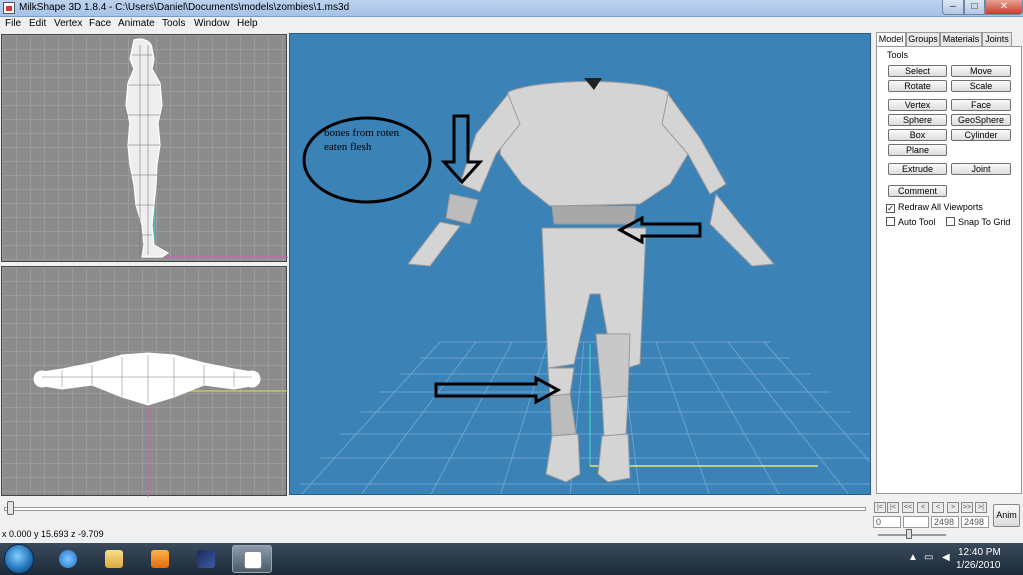  I want to click on prev-frame-button: <, so click(923, 507).